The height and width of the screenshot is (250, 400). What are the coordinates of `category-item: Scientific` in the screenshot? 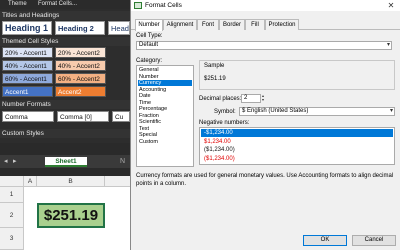 It's located at (165, 122).